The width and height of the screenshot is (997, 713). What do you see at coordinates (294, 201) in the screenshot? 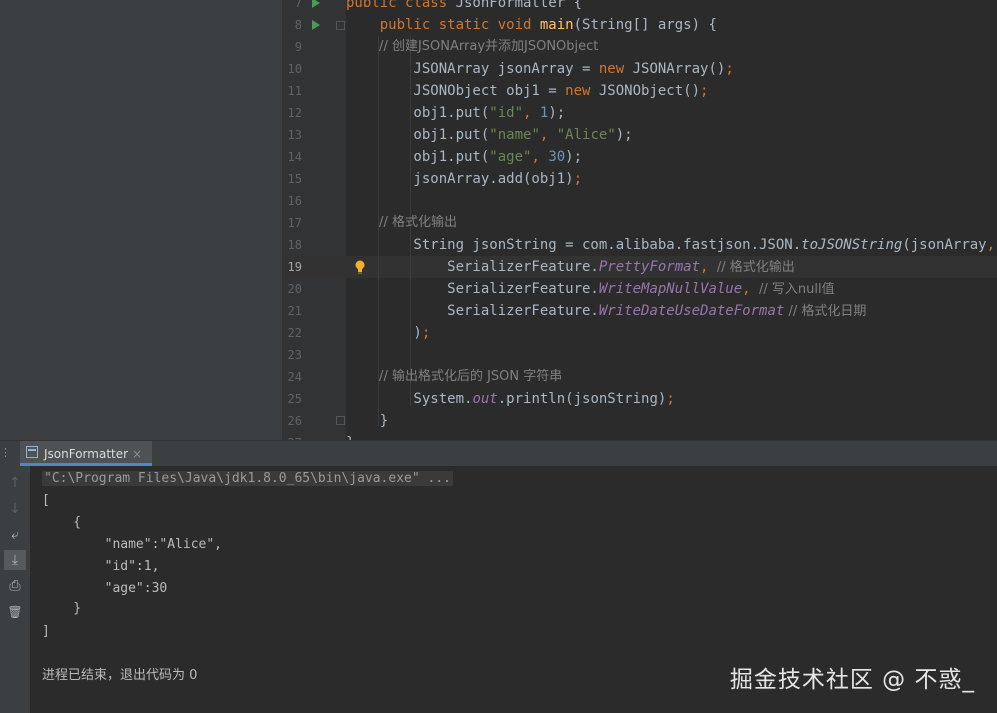
I see `line-number: 16` at bounding box center [294, 201].